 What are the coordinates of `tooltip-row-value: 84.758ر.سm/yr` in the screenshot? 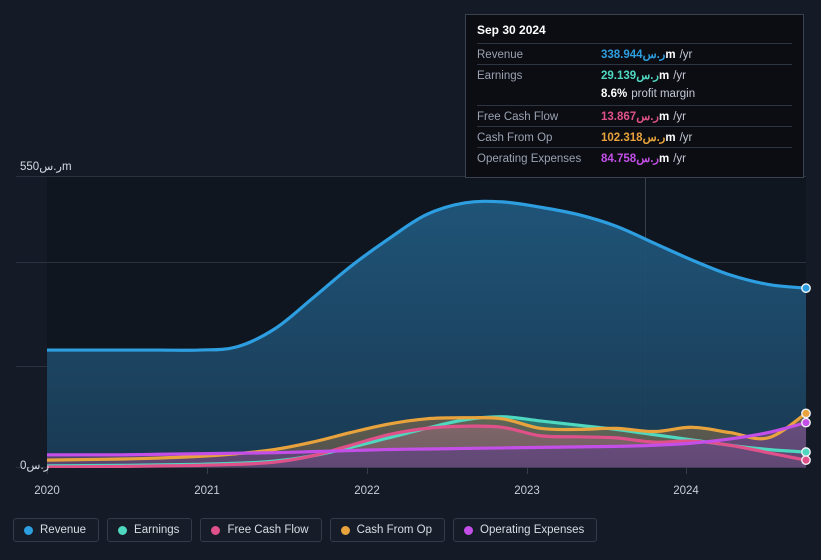 It's located at (643, 159).